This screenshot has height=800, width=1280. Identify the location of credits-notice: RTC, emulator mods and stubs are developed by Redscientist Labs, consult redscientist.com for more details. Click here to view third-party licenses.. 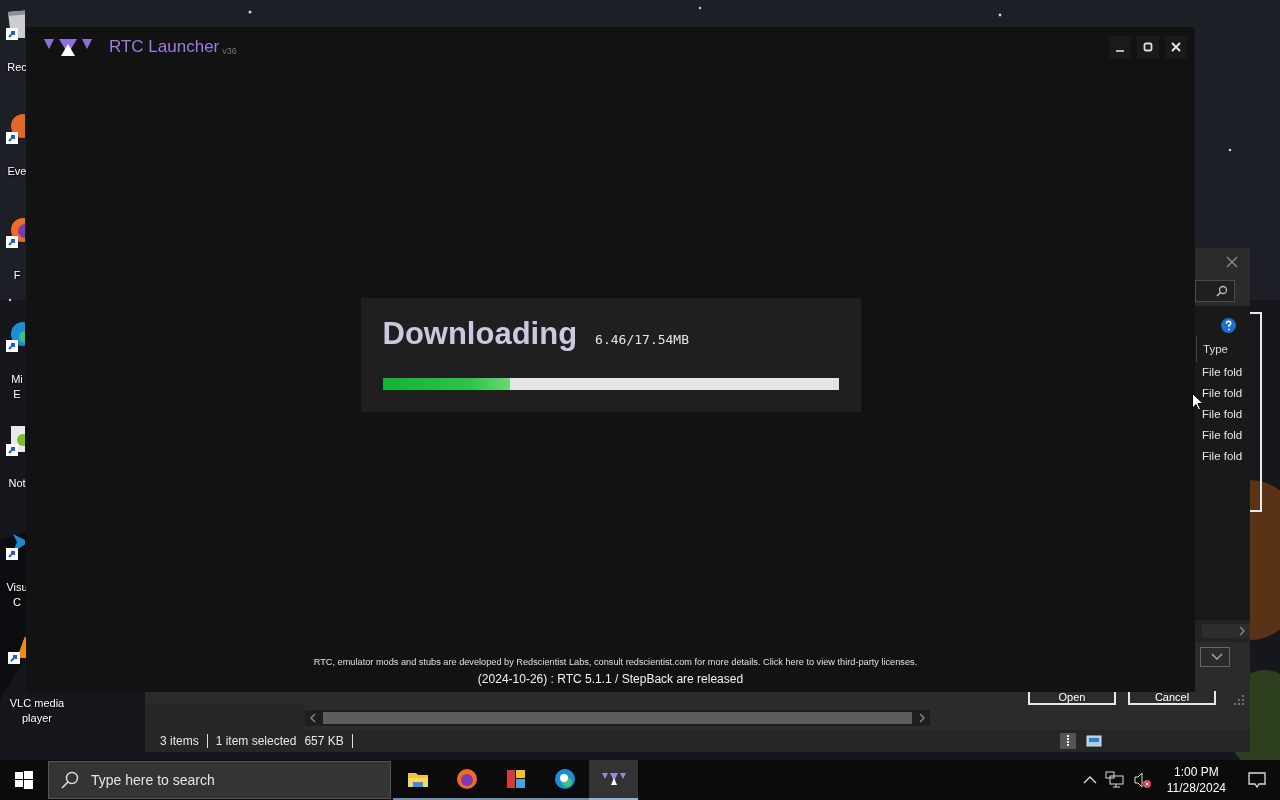
(610, 662).